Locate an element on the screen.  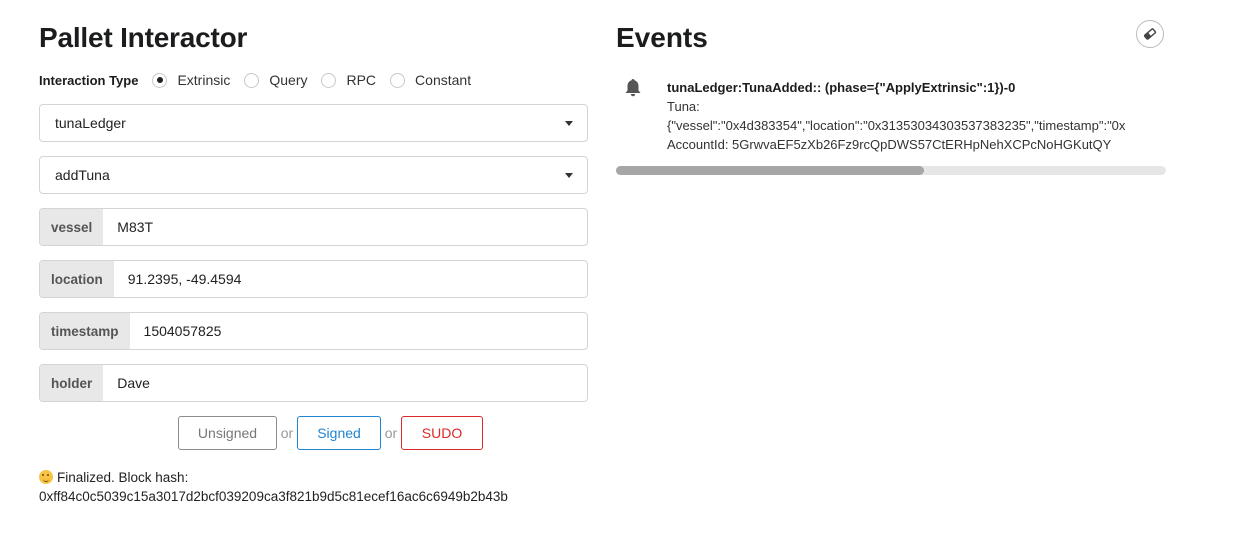
radio-label-constant: Constant is located at coordinates (443, 80).